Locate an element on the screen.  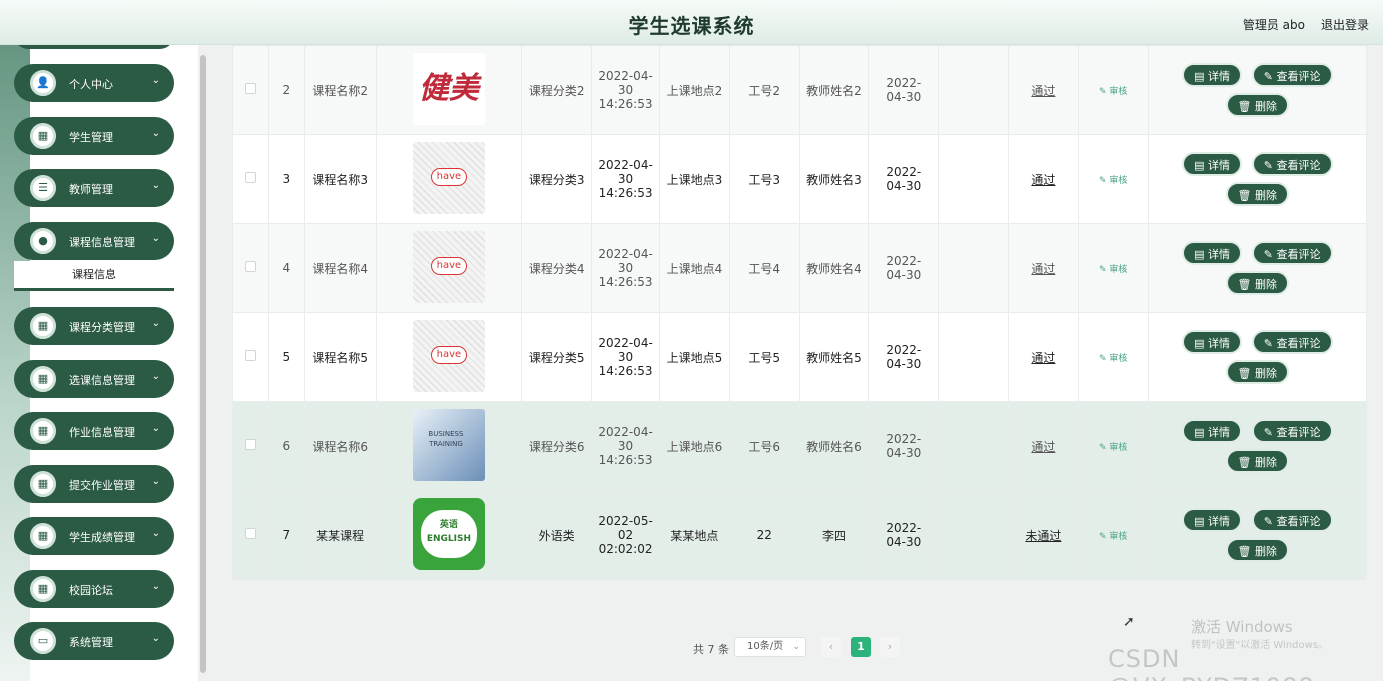
next-page-button: › is located at coordinates (890, 647).